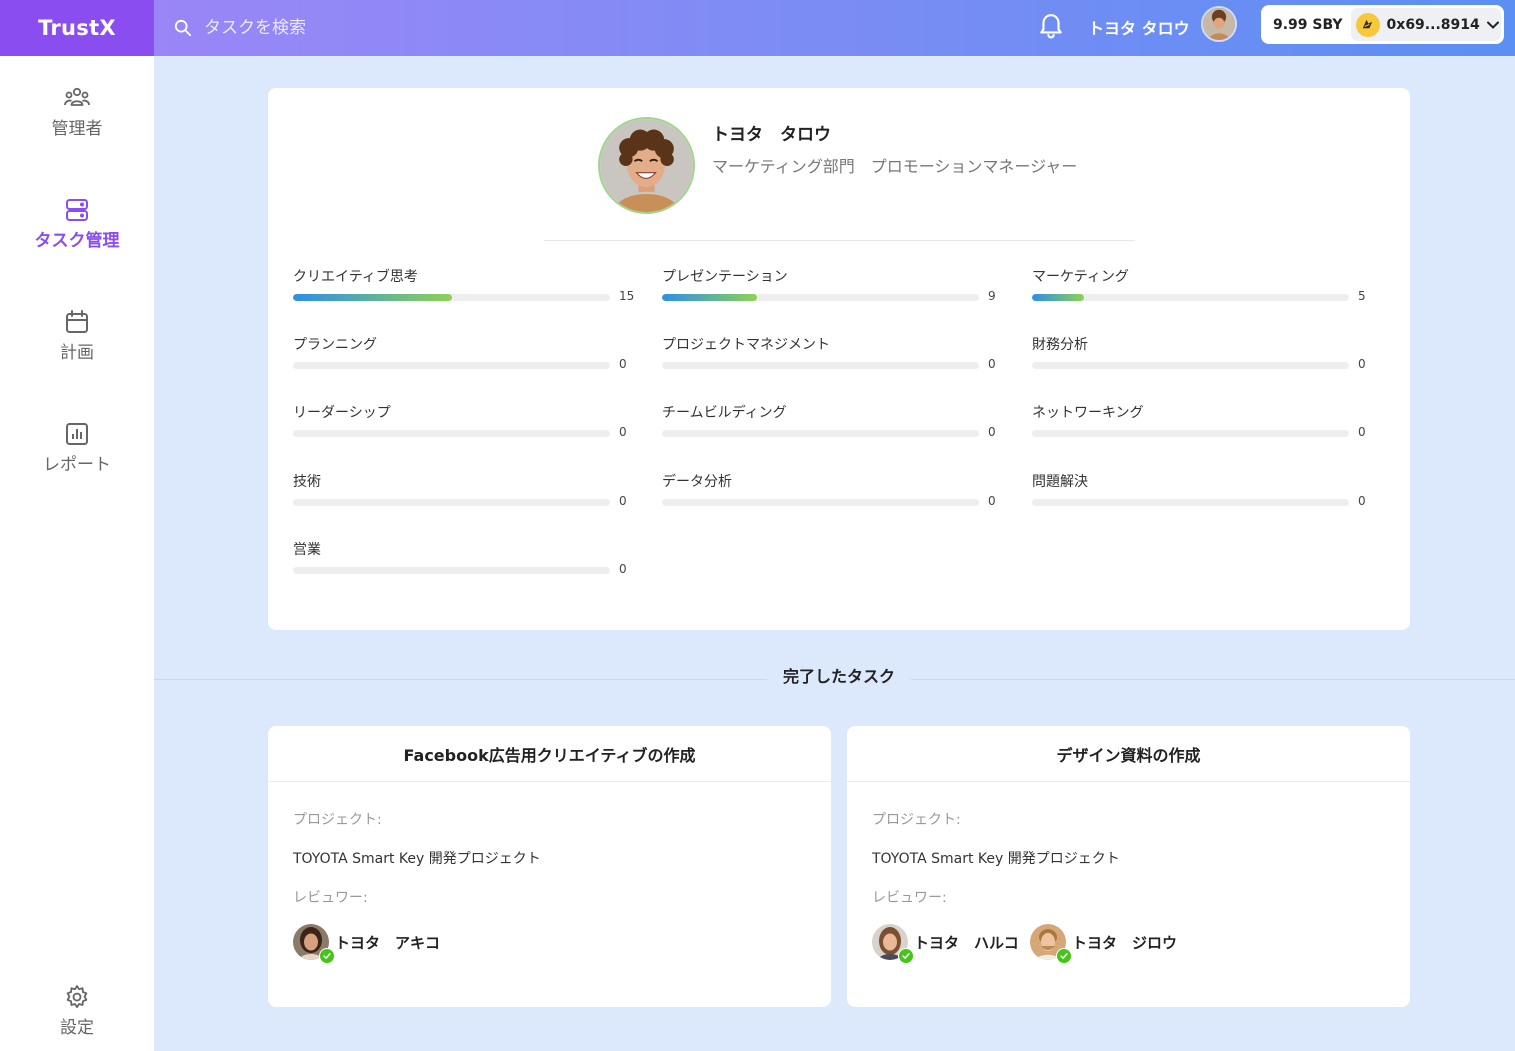  Describe the element at coordinates (1080, 277) in the screenshot. I see `skill-label: マーケティング` at that location.